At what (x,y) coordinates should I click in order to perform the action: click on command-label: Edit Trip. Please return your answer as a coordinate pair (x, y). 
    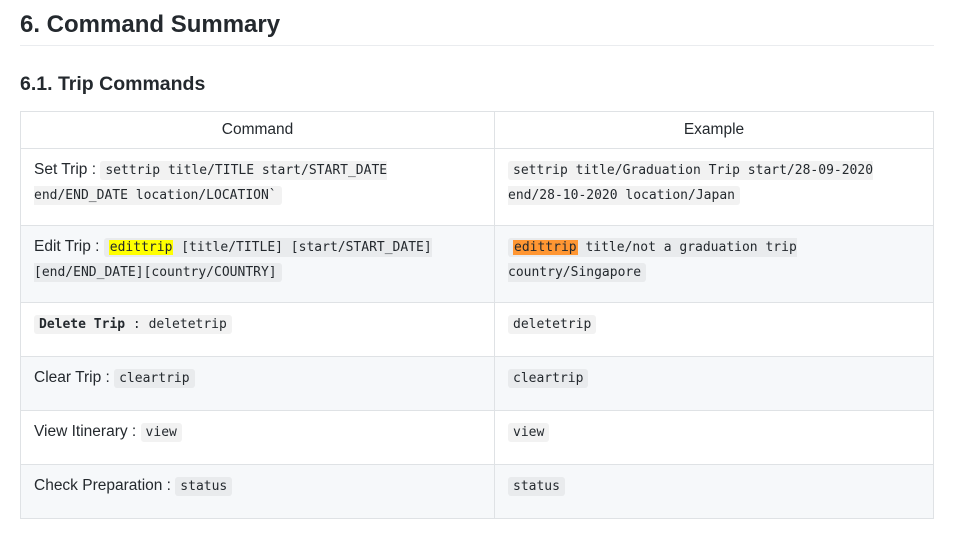
    Looking at the image, I should click on (62, 246).